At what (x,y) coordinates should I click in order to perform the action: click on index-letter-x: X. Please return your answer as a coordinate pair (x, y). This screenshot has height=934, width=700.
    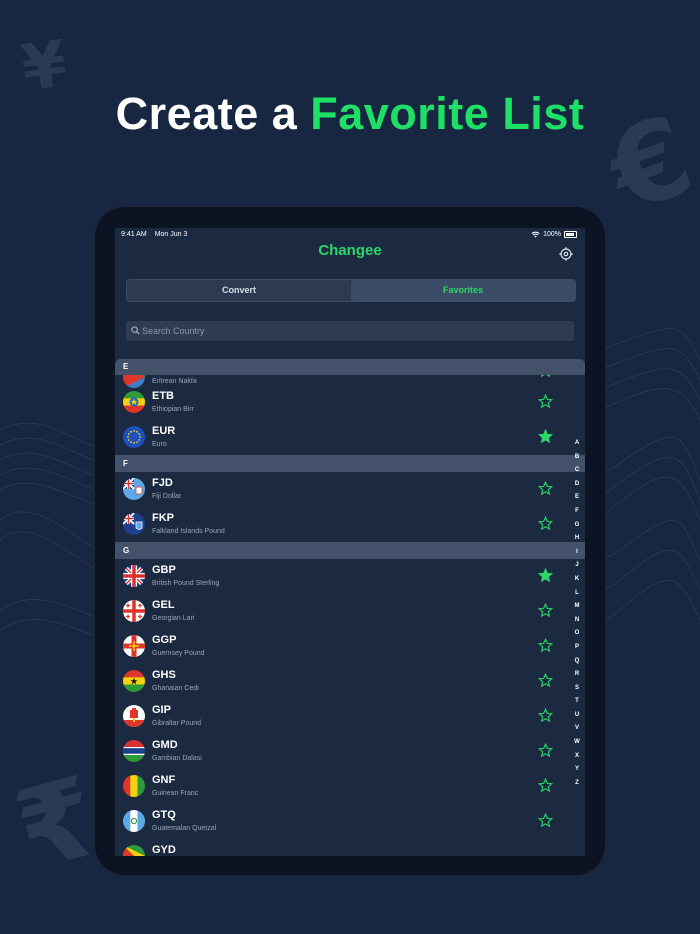
    Looking at the image, I should click on (577, 757).